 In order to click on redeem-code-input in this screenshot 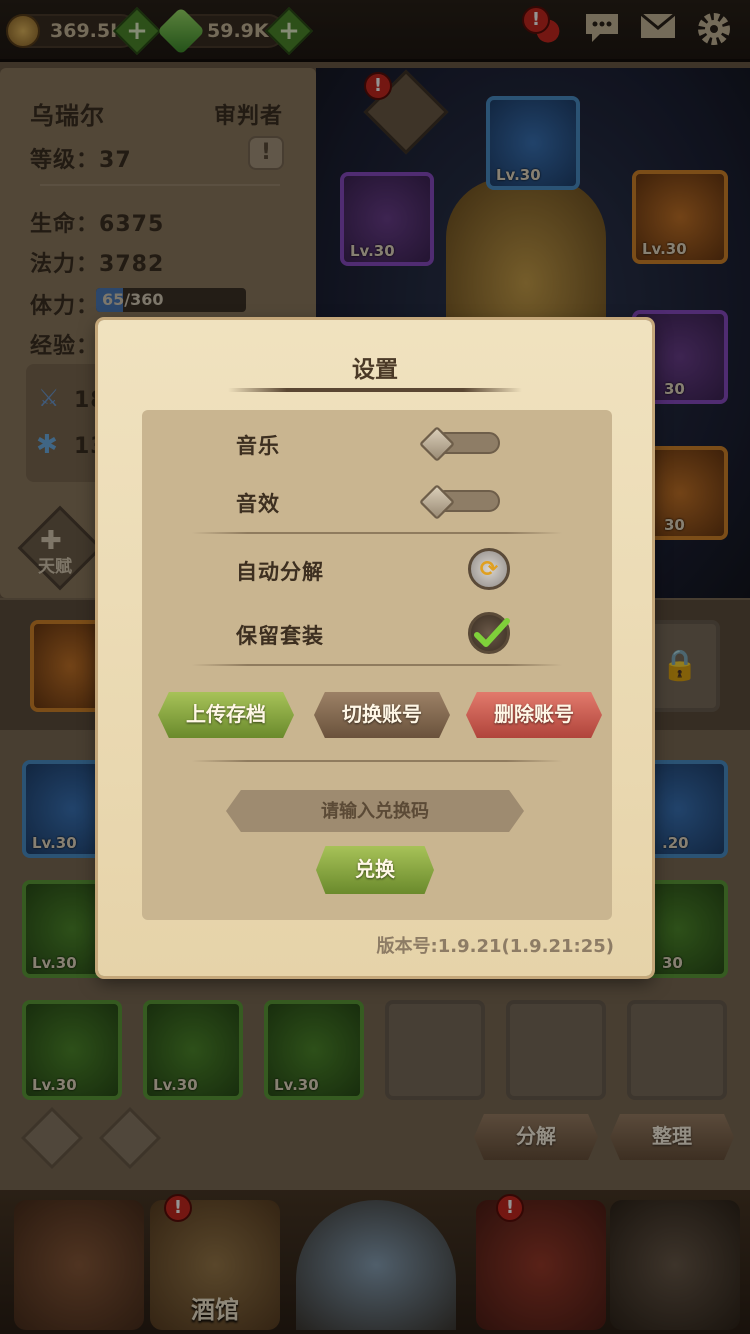, I will do `click(375, 811)`.